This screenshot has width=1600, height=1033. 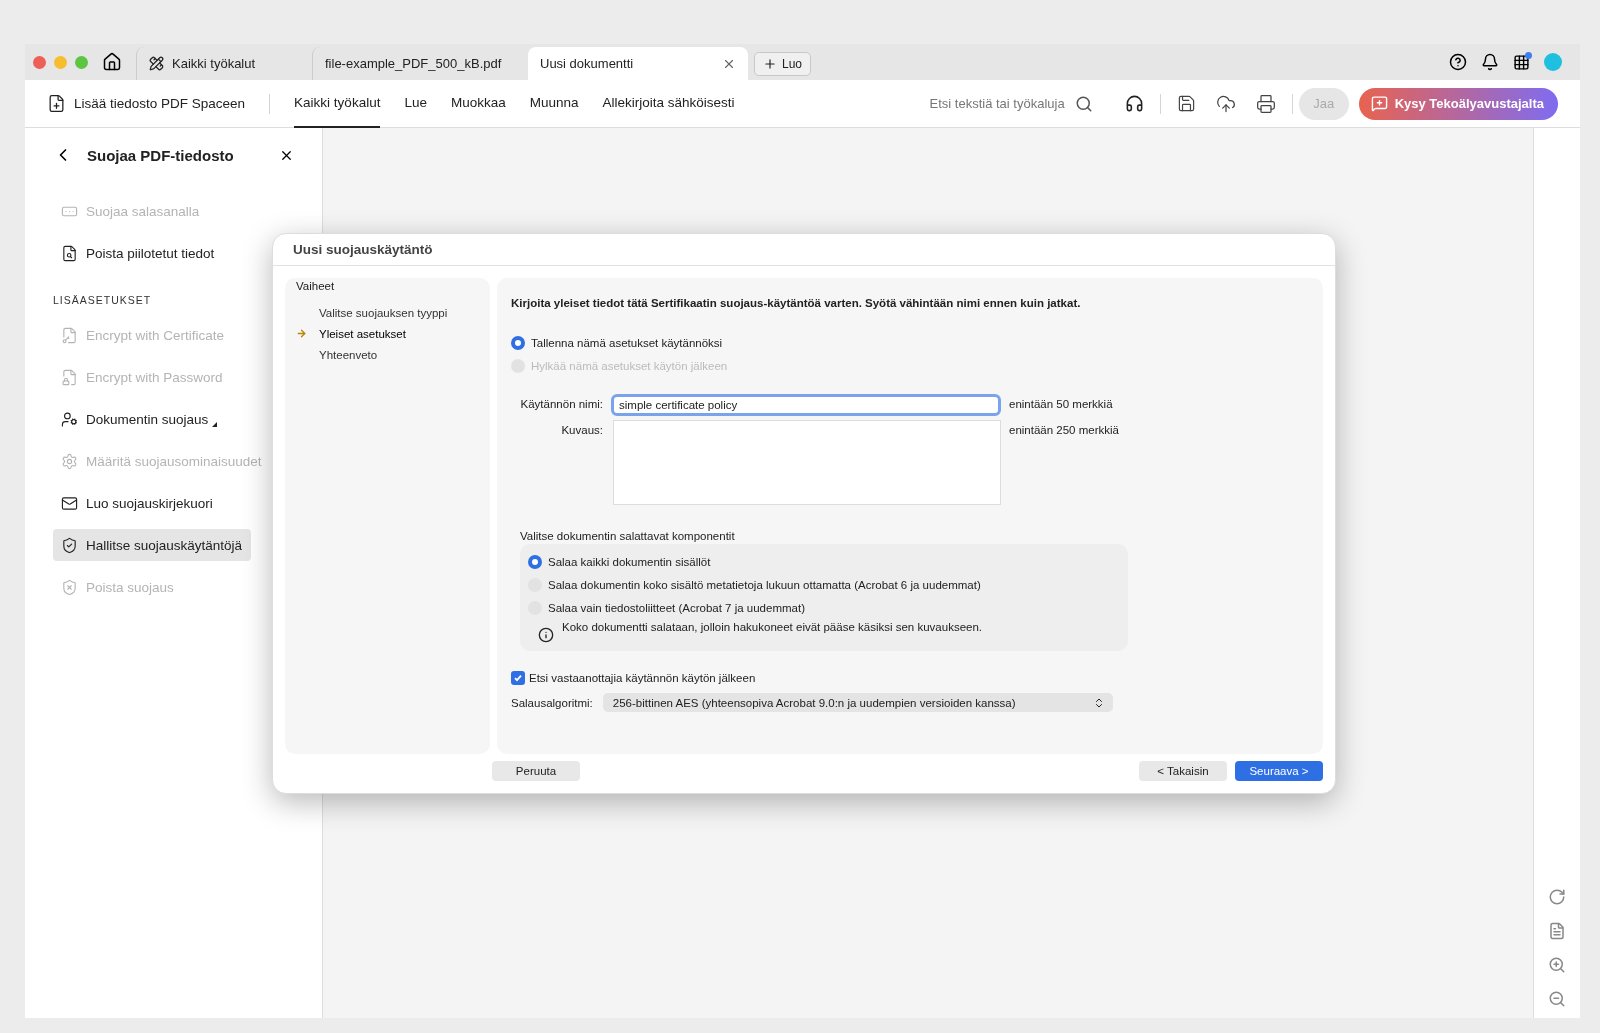 I want to click on checkbox-label: Etsi vastaanottajia käytännön käytön jälkeen, so click(x=642, y=678).